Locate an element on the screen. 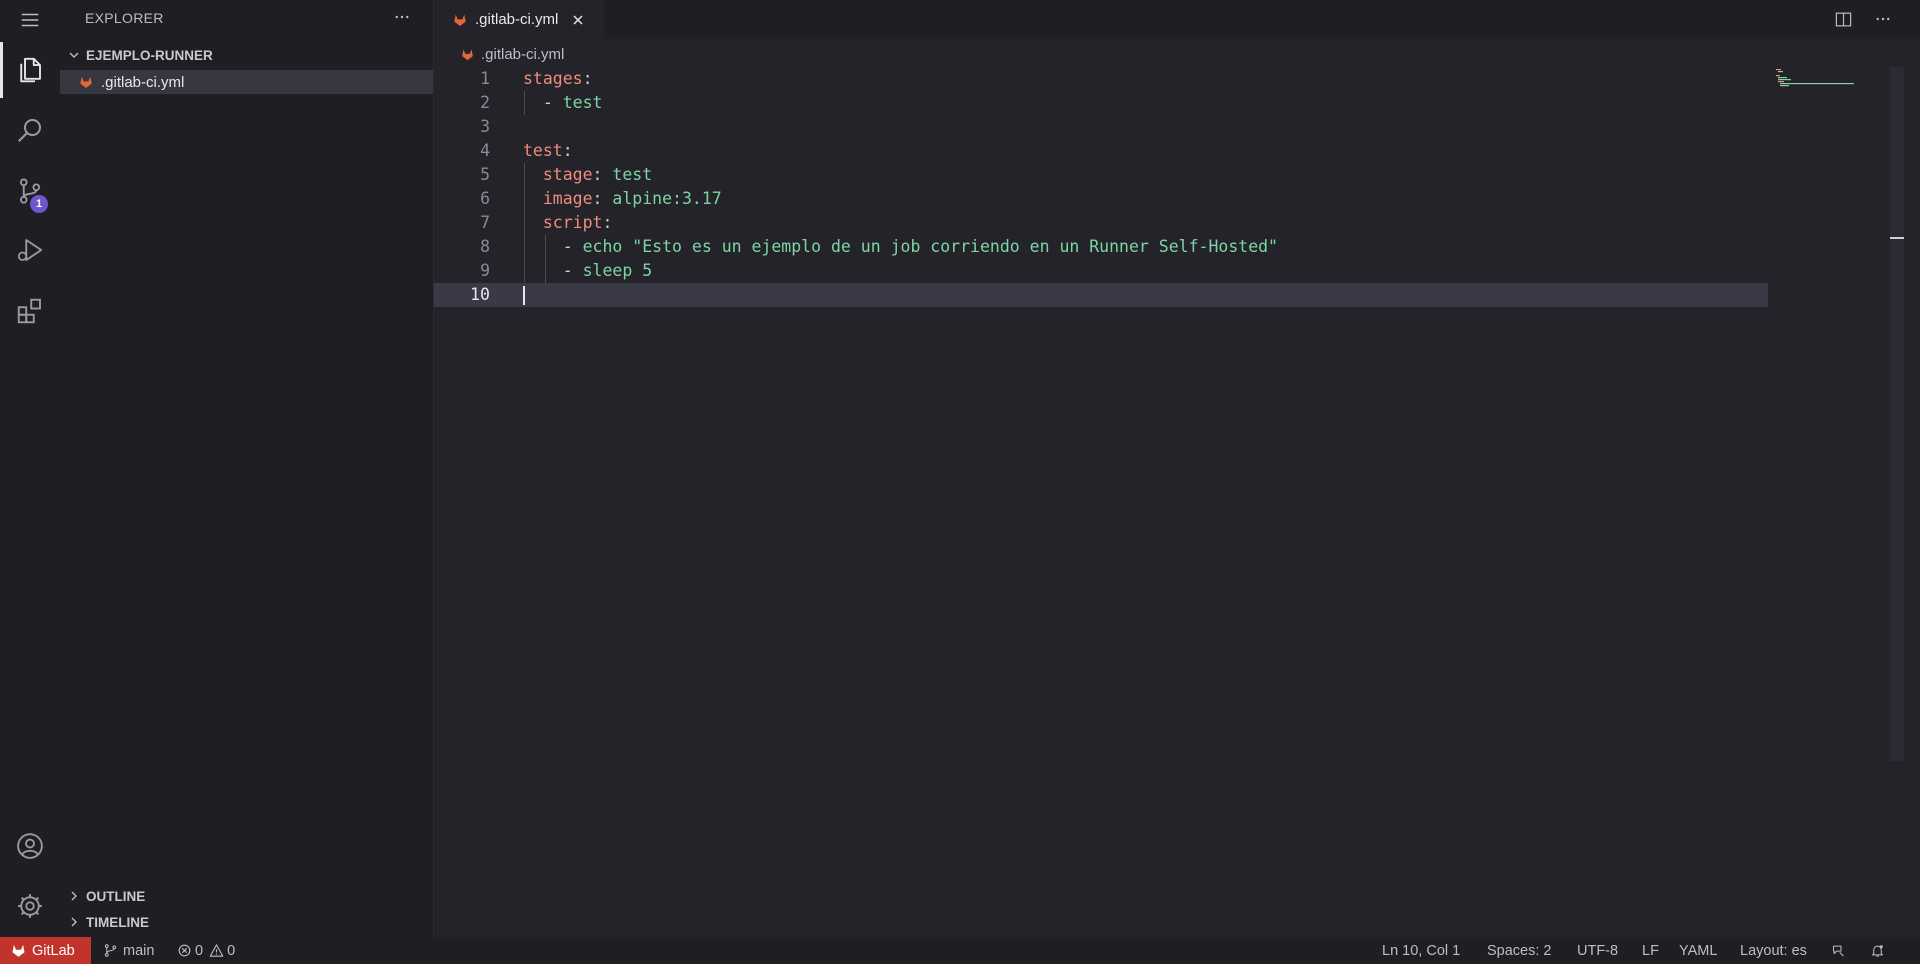 The width and height of the screenshot is (1920, 964). code-line: 3 is located at coordinates (1101, 127).